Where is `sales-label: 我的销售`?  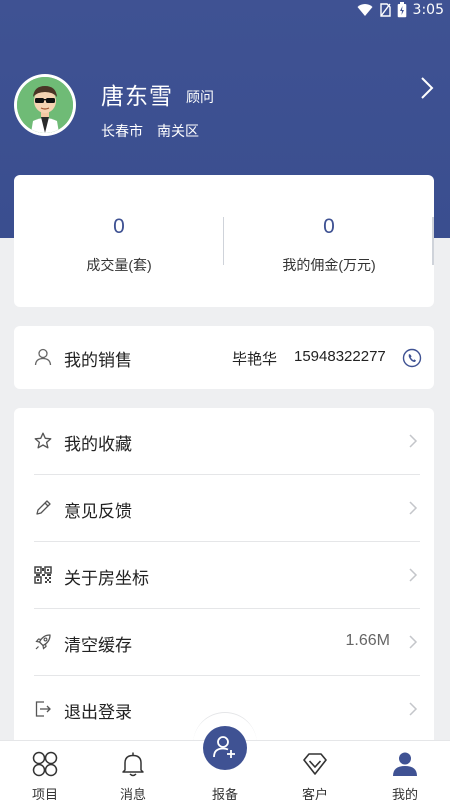 sales-label: 我的销售 is located at coordinates (98, 360).